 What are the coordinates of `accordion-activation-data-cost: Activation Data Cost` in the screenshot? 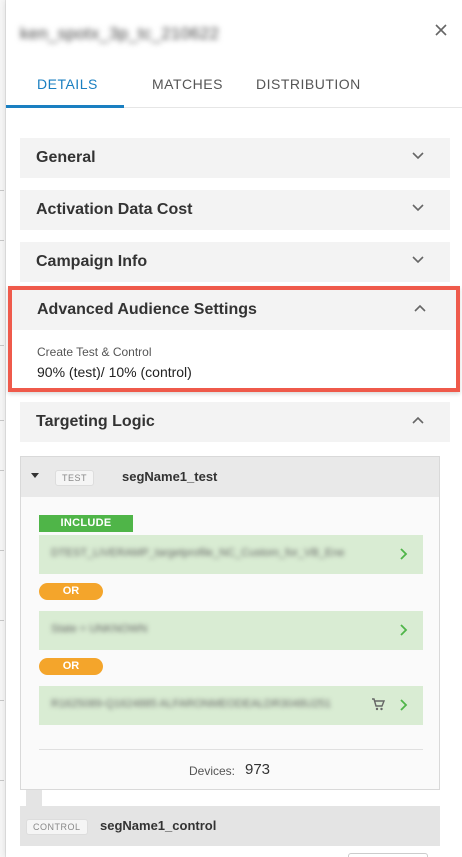 It's located at (235, 210).